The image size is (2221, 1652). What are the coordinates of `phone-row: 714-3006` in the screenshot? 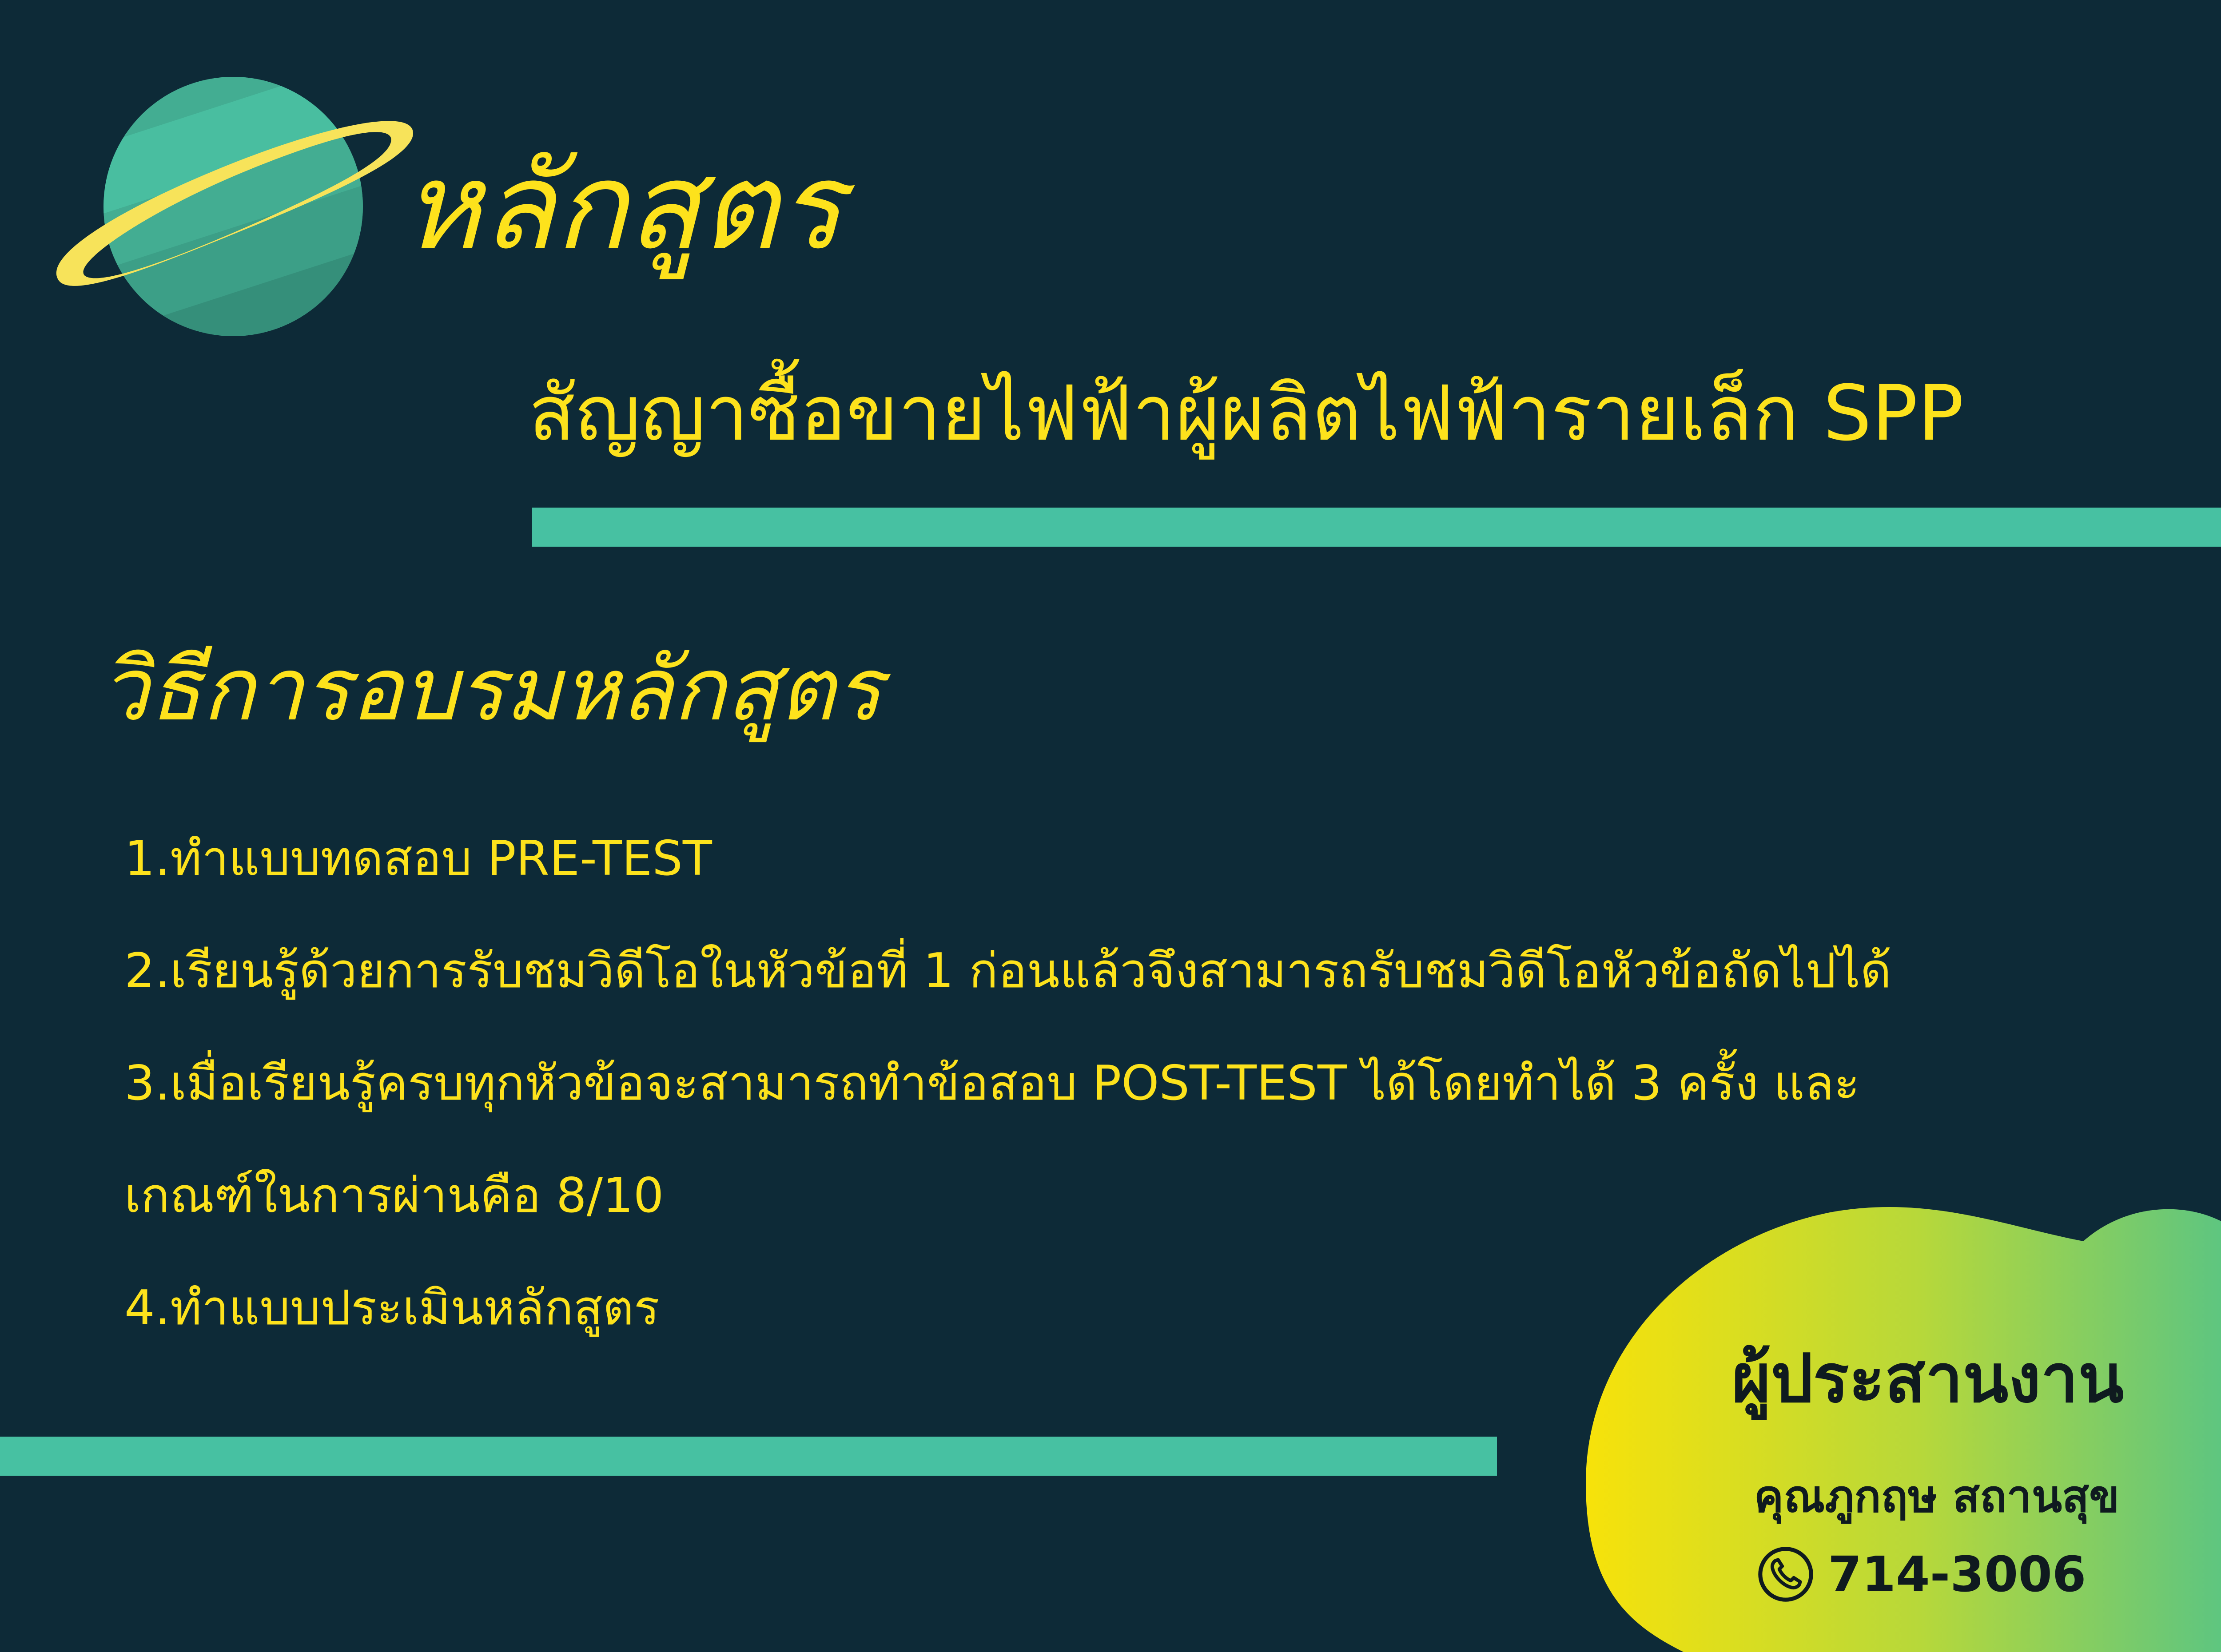 It's located at (1922, 1574).